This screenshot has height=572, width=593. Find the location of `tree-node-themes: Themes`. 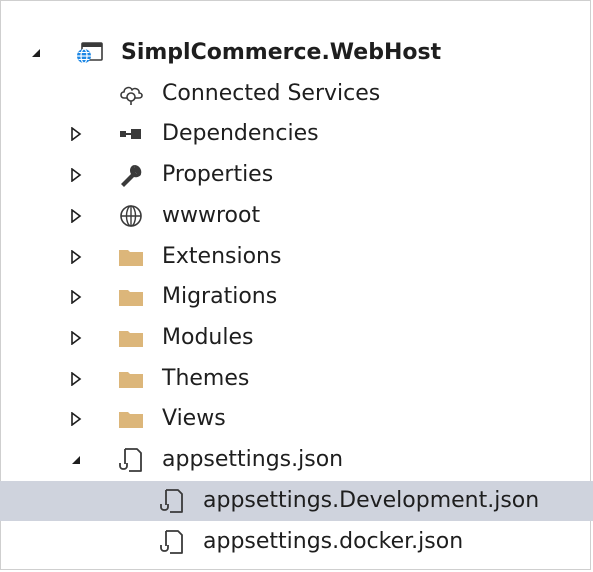

tree-node-themes: Themes is located at coordinates (296, 379).